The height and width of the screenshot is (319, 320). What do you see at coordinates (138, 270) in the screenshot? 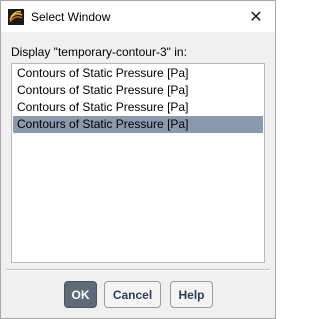
I see `footer-divider` at bounding box center [138, 270].